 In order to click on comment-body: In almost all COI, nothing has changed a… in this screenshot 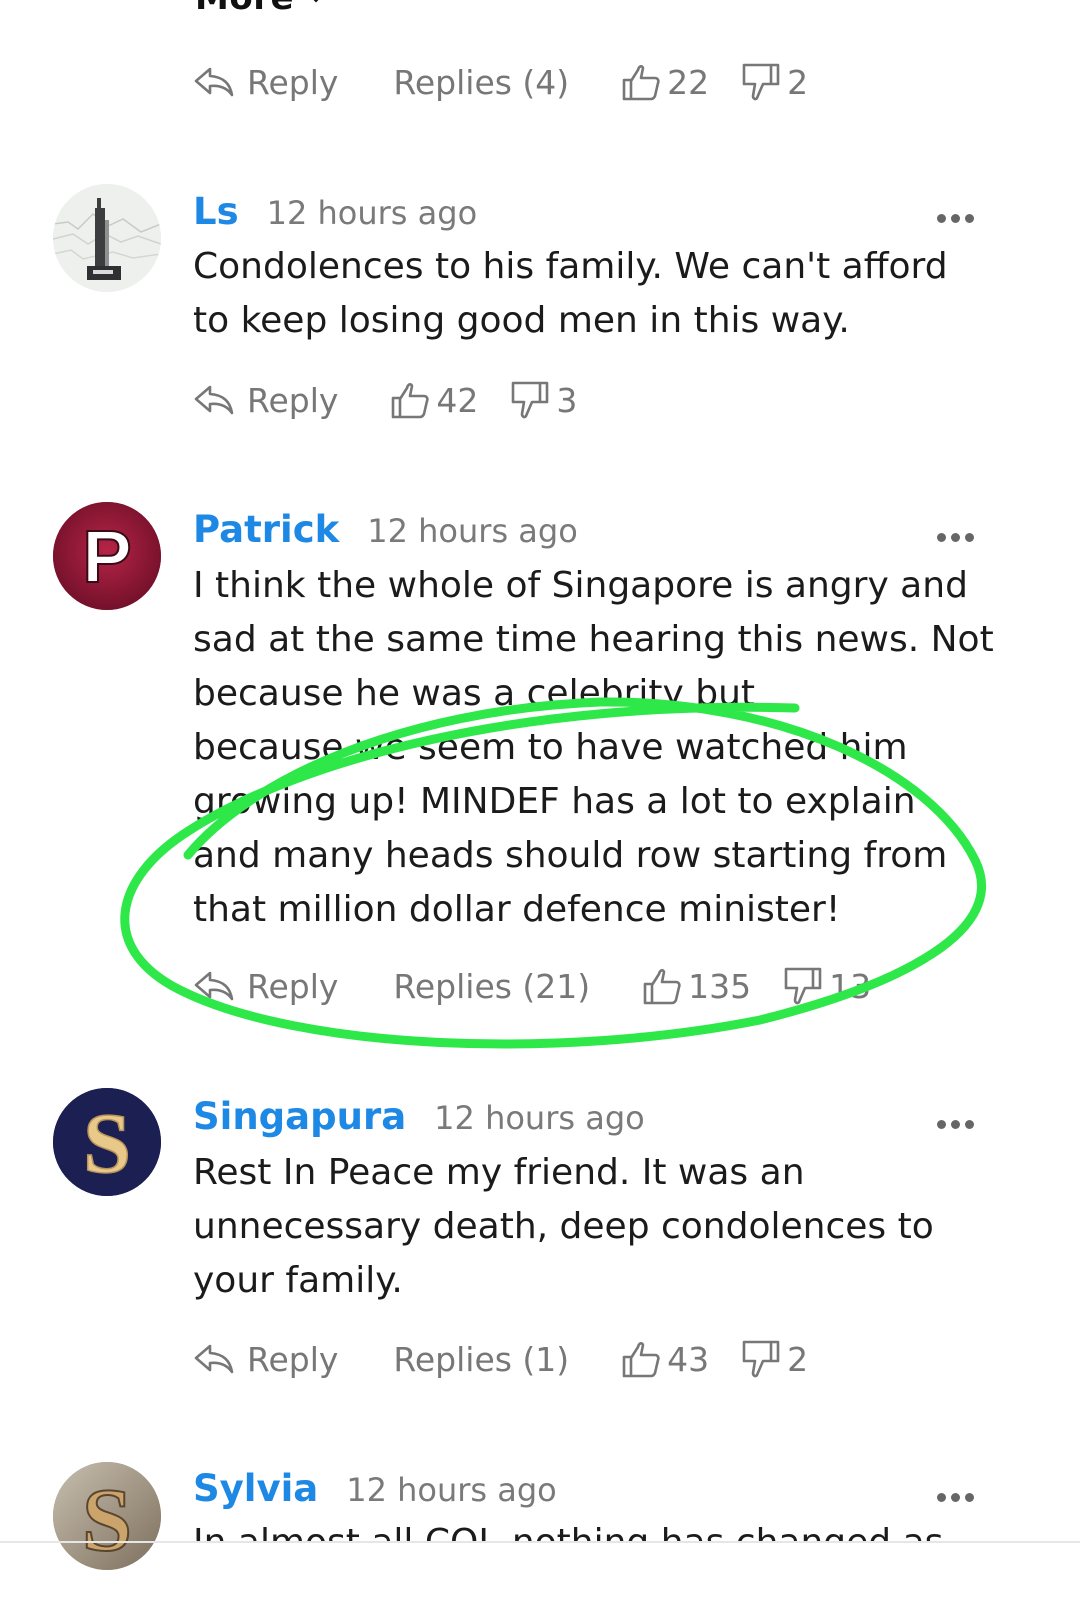, I will do `click(593, 1529)`.